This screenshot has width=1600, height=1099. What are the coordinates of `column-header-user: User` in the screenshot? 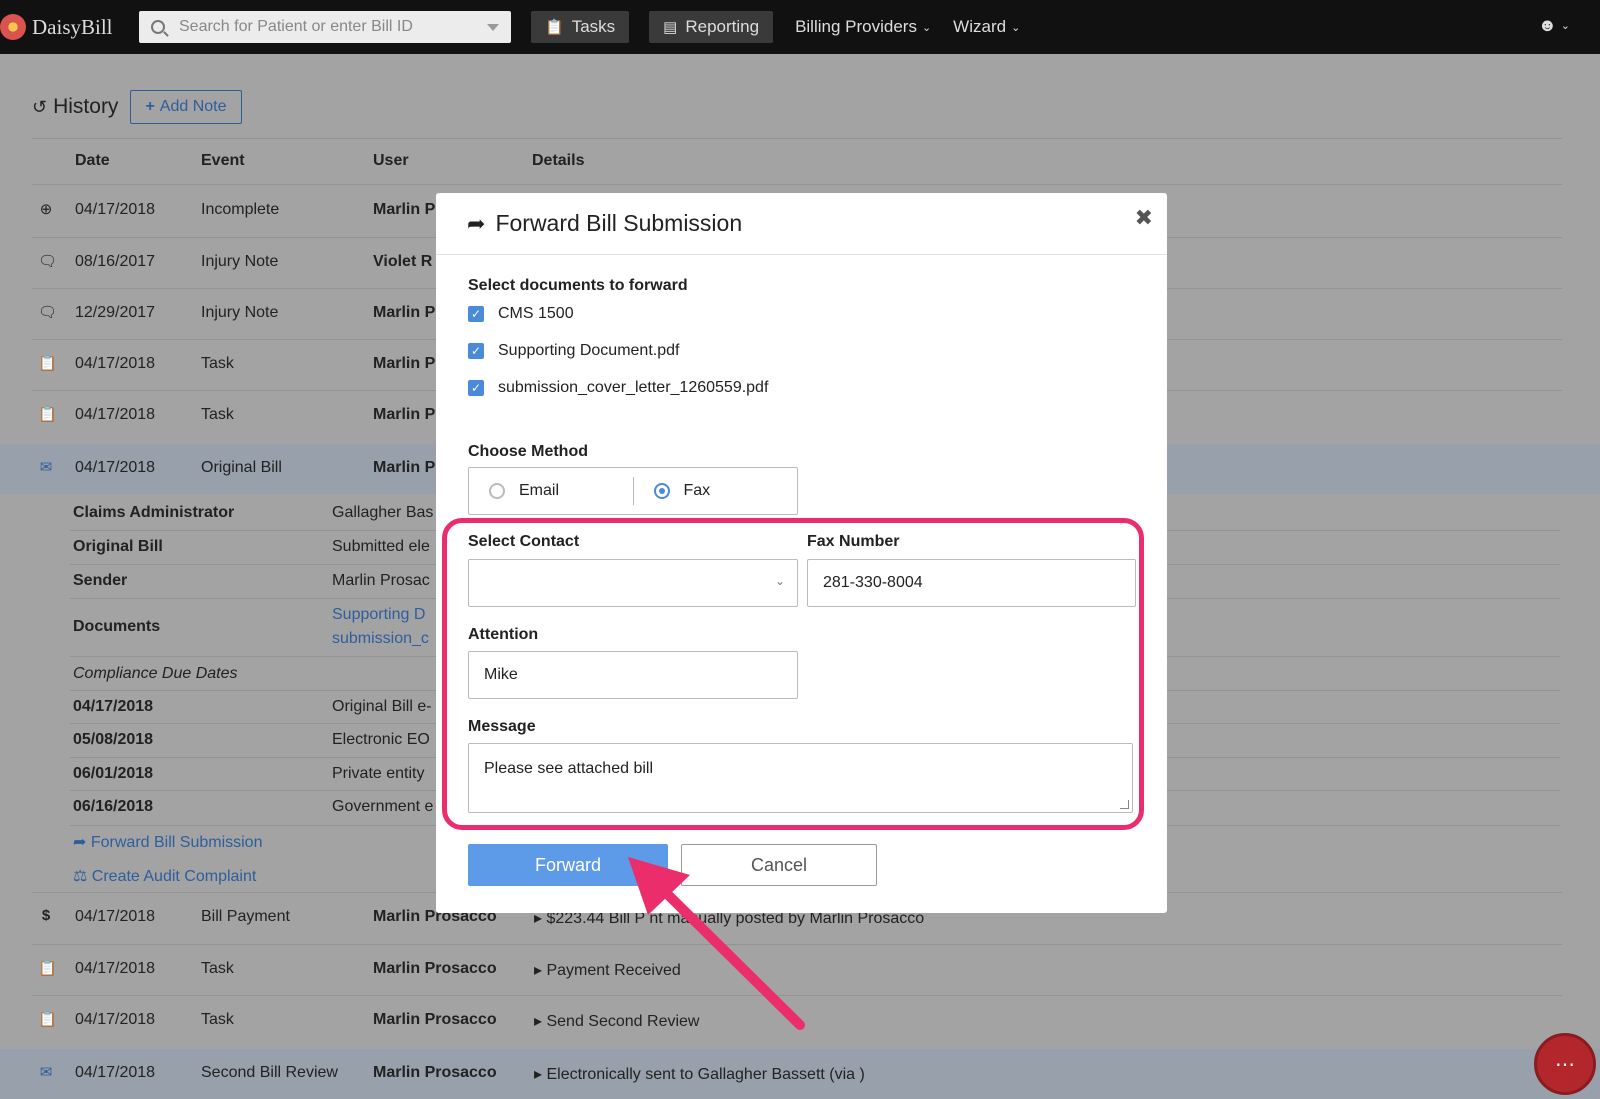 It's located at (391, 160).